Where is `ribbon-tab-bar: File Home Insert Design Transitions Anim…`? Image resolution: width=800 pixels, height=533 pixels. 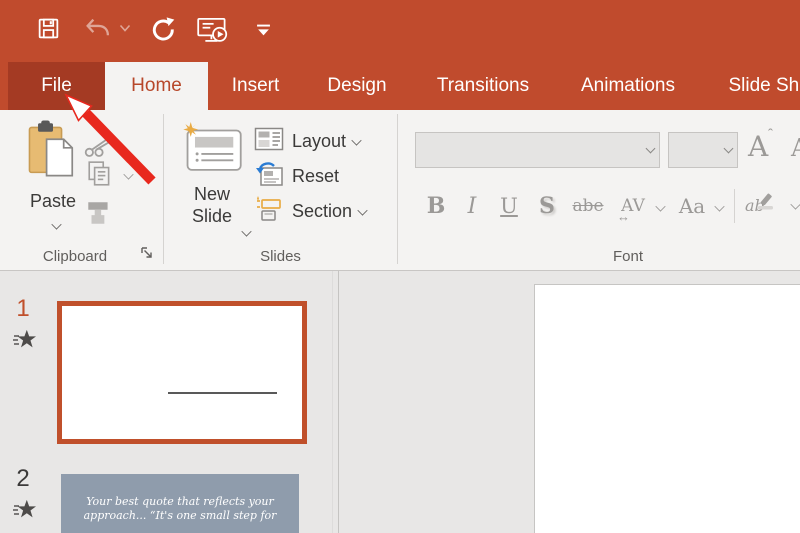
ribbon-tab-bar: File Home Insert Design Transitions Anim… is located at coordinates (400, 86).